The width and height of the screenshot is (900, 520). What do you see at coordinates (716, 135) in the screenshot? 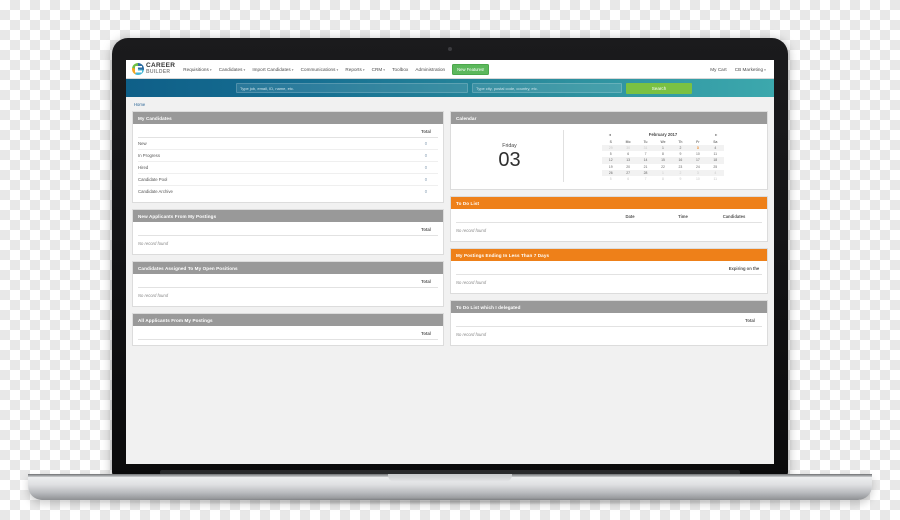
I see `next-month-icon: ►` at bounding box center [716, 135].